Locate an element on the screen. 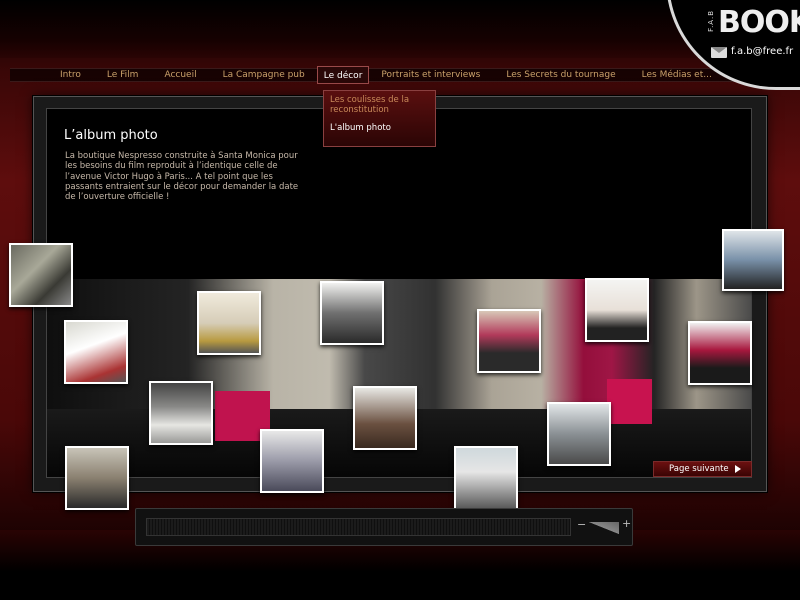 Image resolution: width=800 pixels, height=600 pixels. volume-down-button: − is located at coordinates (581, 524).